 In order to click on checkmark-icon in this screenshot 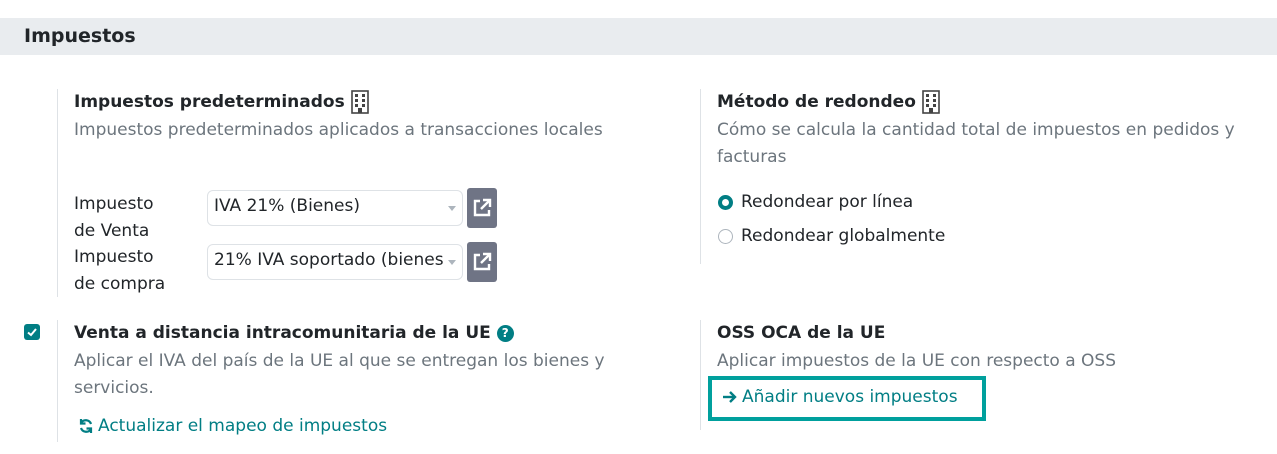, I will do `click(32, 332)`.